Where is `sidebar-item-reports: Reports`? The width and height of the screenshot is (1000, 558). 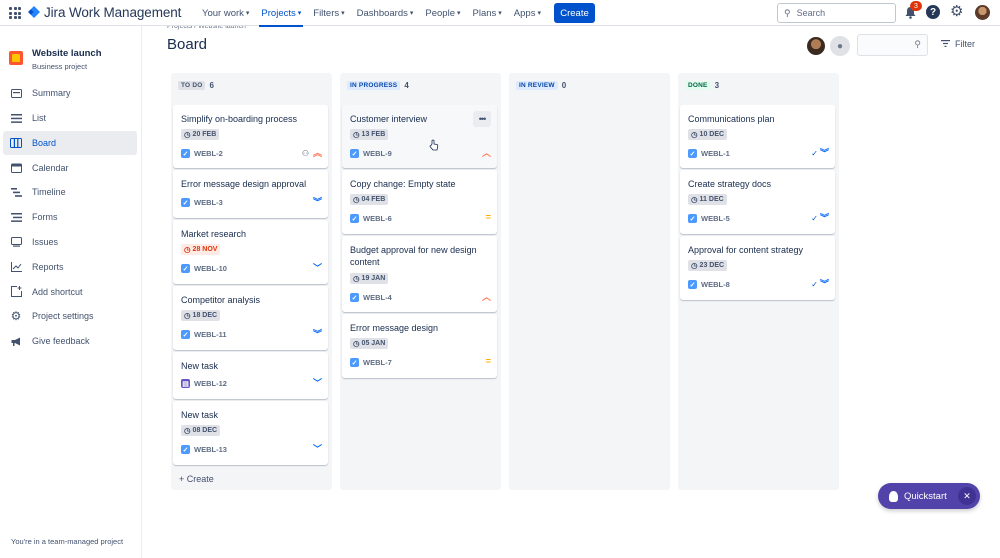 sidebar-item-reports: Reports is located at coordinates (70, 267).